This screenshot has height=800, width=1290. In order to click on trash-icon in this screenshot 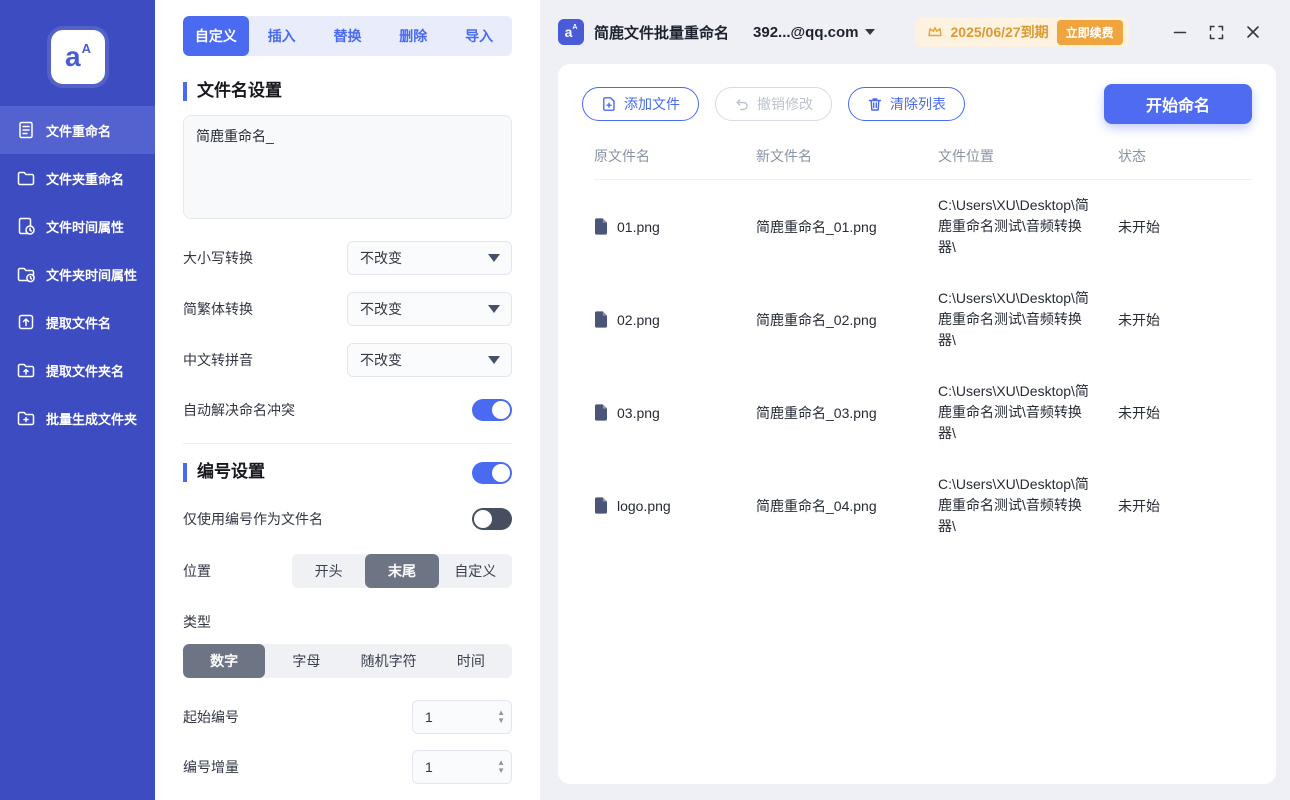, I will do `click(875, 104)`.